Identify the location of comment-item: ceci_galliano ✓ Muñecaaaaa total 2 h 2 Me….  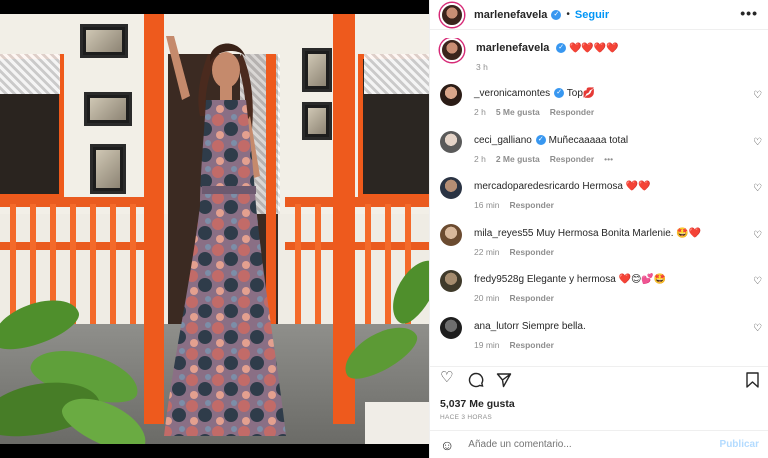
(599, 154).